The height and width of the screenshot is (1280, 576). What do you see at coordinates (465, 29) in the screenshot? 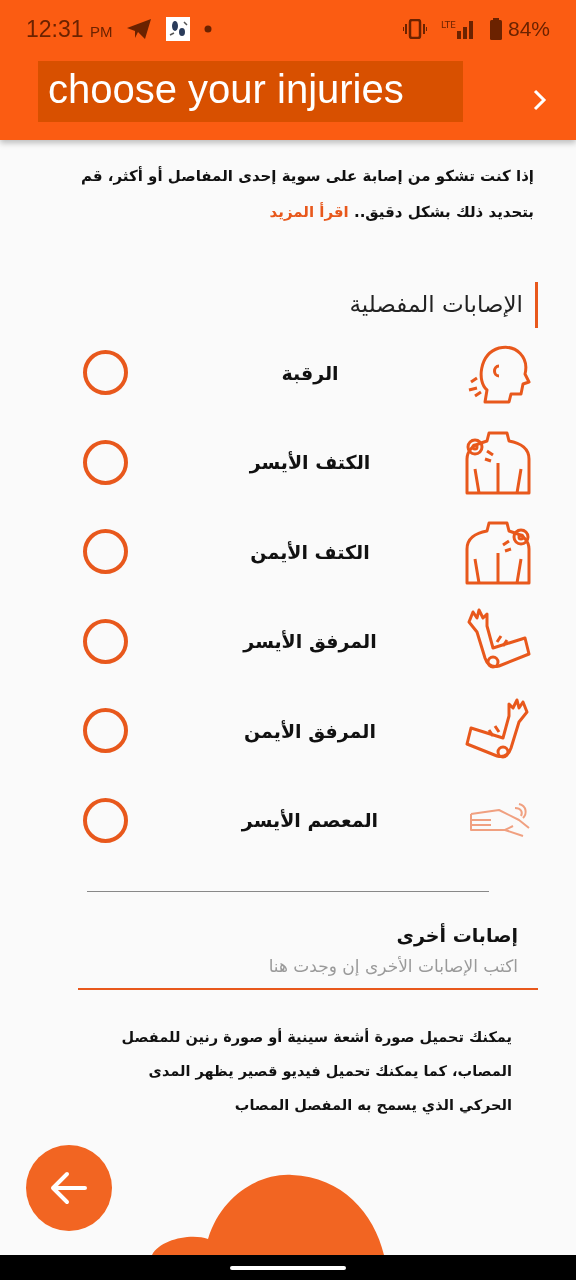
I see `signal-icon` at bounding box center [465, 29].